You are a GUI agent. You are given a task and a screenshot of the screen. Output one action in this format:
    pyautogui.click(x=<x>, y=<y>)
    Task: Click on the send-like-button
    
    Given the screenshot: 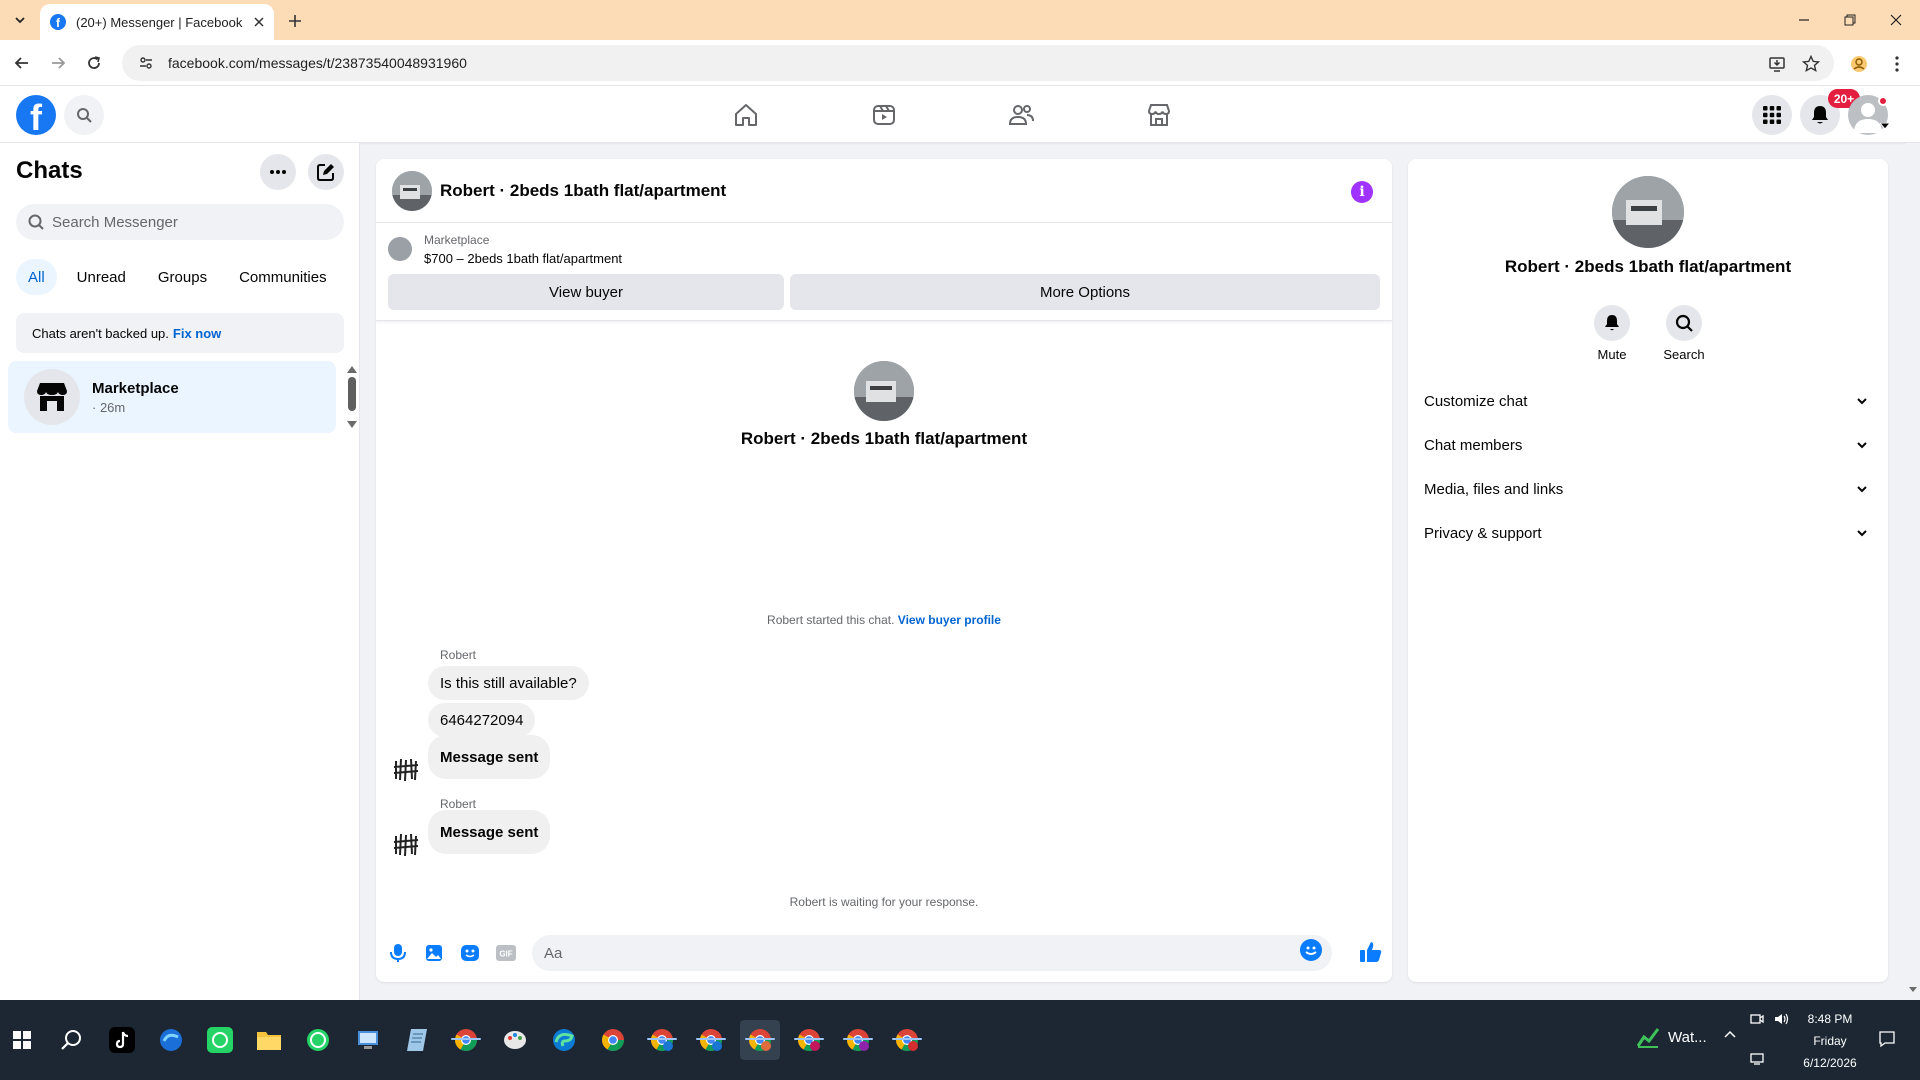 What is the action you would take?
    pyautogui.click(x=1371, y=952)
    